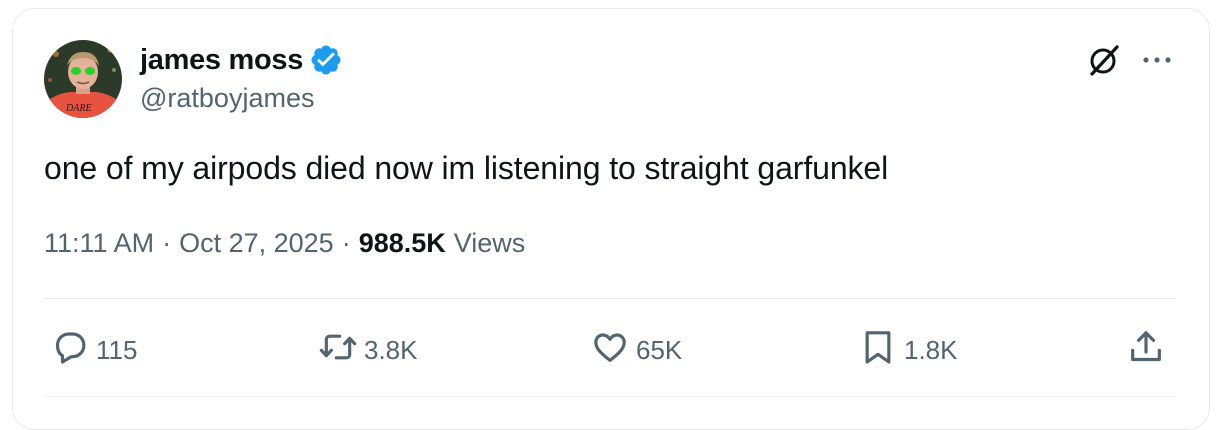 This screenshot has width=1220, height=430. I want to click on bookmark-count: 1.8K, so click(931, 349).